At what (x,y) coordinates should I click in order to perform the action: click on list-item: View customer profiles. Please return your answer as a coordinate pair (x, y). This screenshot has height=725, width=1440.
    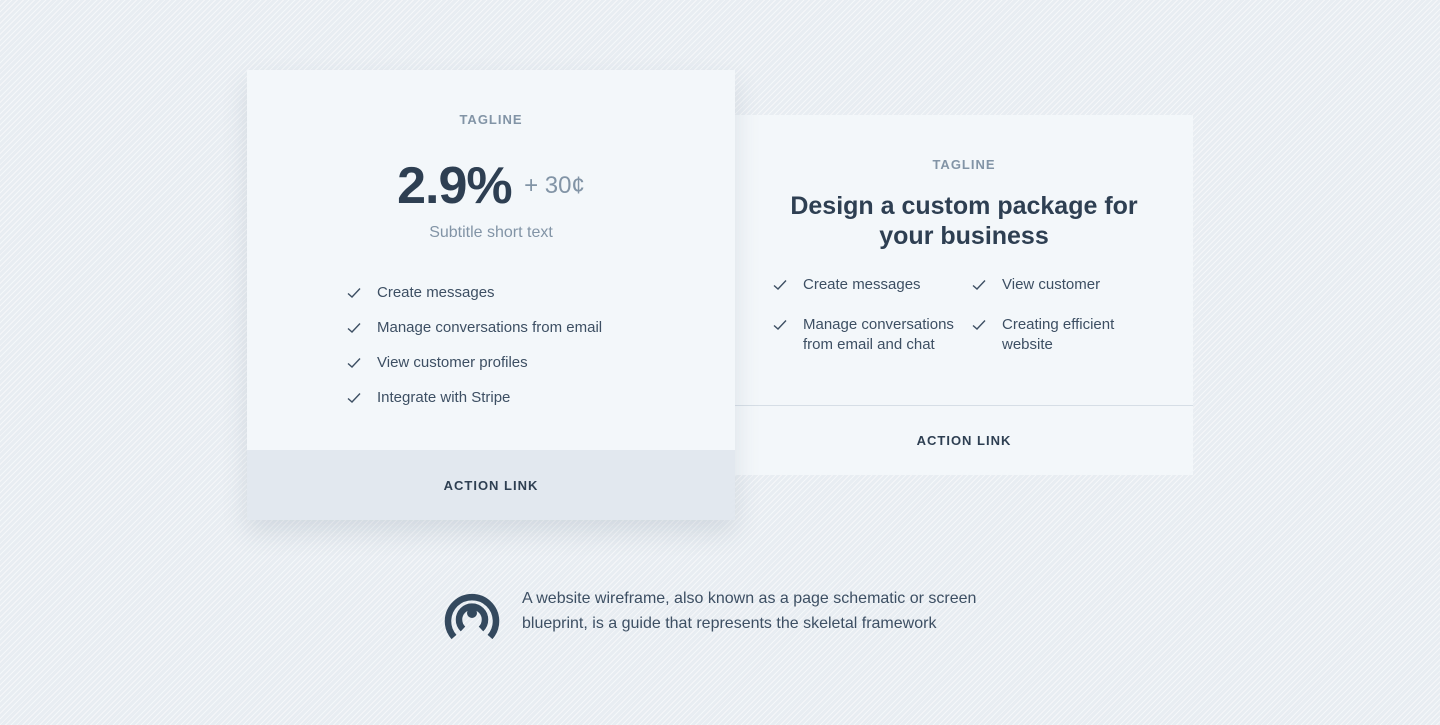
    Looking at the image, I should click on (474, 362).